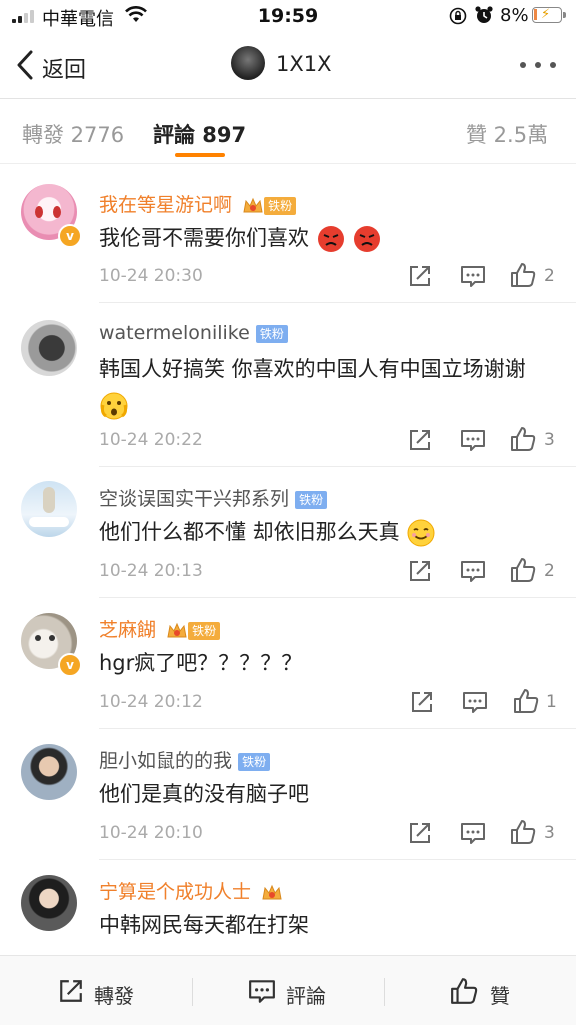  Describe the element at coordinates (151, 702) in the screenshot. I see `comment-time: 10-24 20:12` at that location.